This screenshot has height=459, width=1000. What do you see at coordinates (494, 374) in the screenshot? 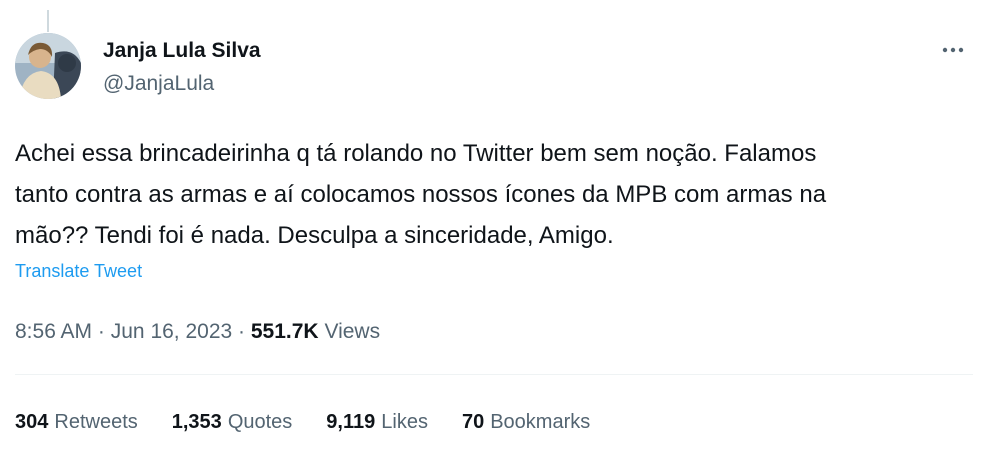
I see `divider` at bounding box center [494, 374].